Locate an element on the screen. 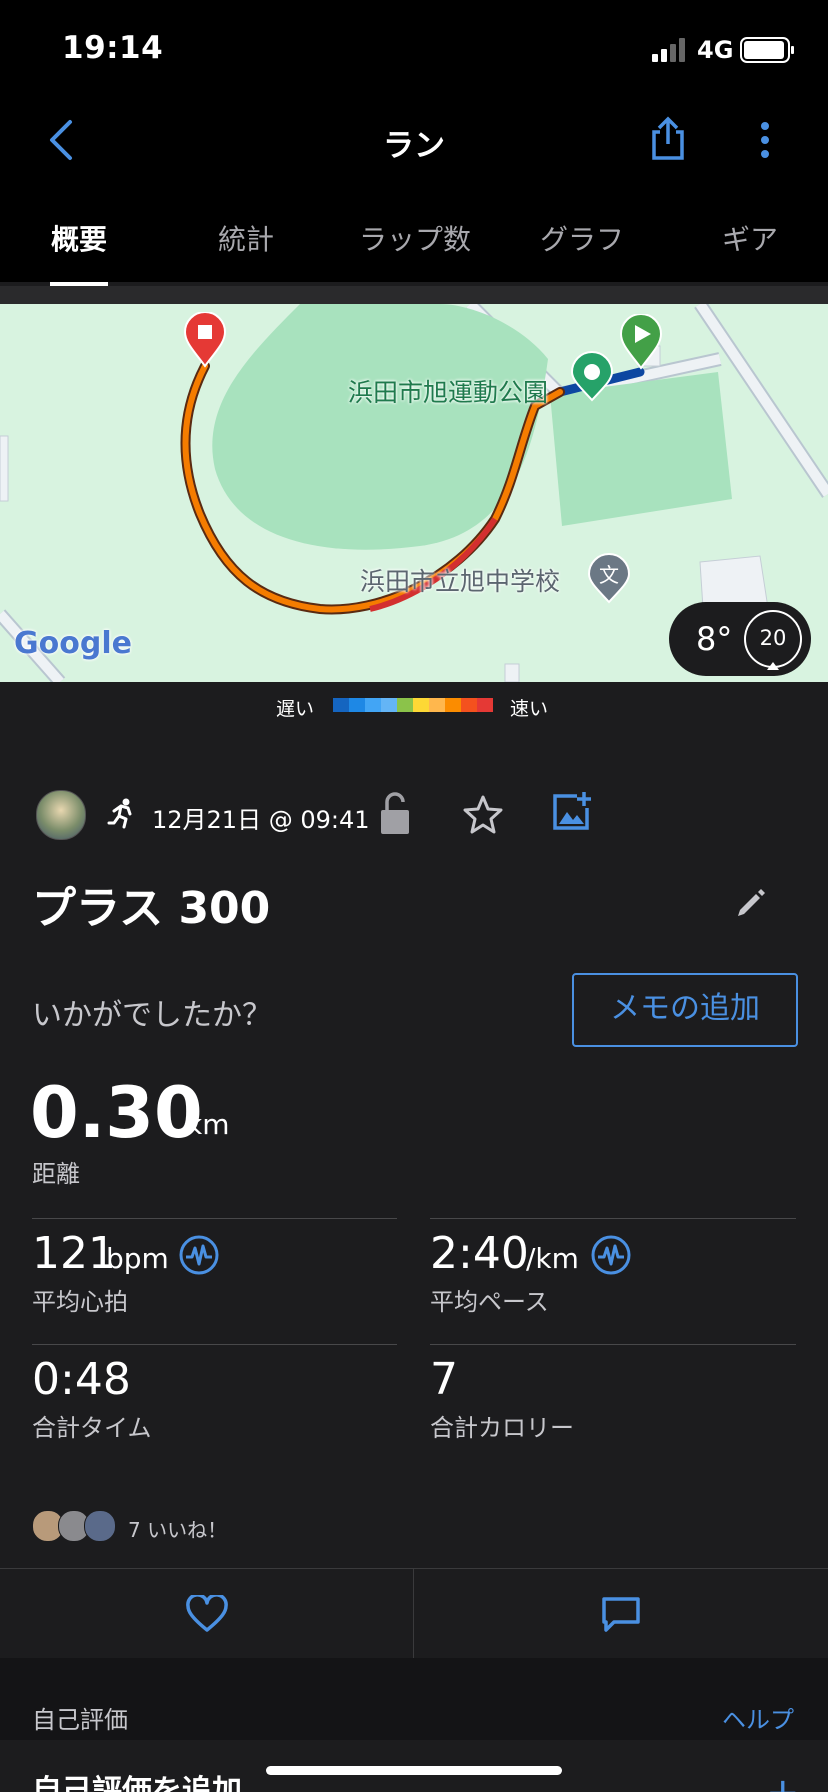 This screenshot has width=828, height=1792. signal-icon is located at coordinates (670, 50).